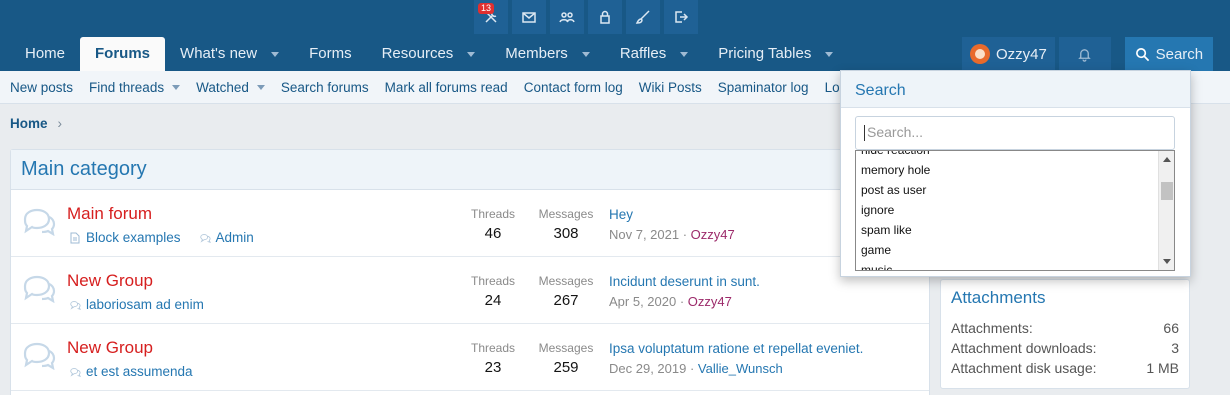 The image size is (1230, 395). I want to click on latest-date: Nov 7, 2021, so click(644, 234).